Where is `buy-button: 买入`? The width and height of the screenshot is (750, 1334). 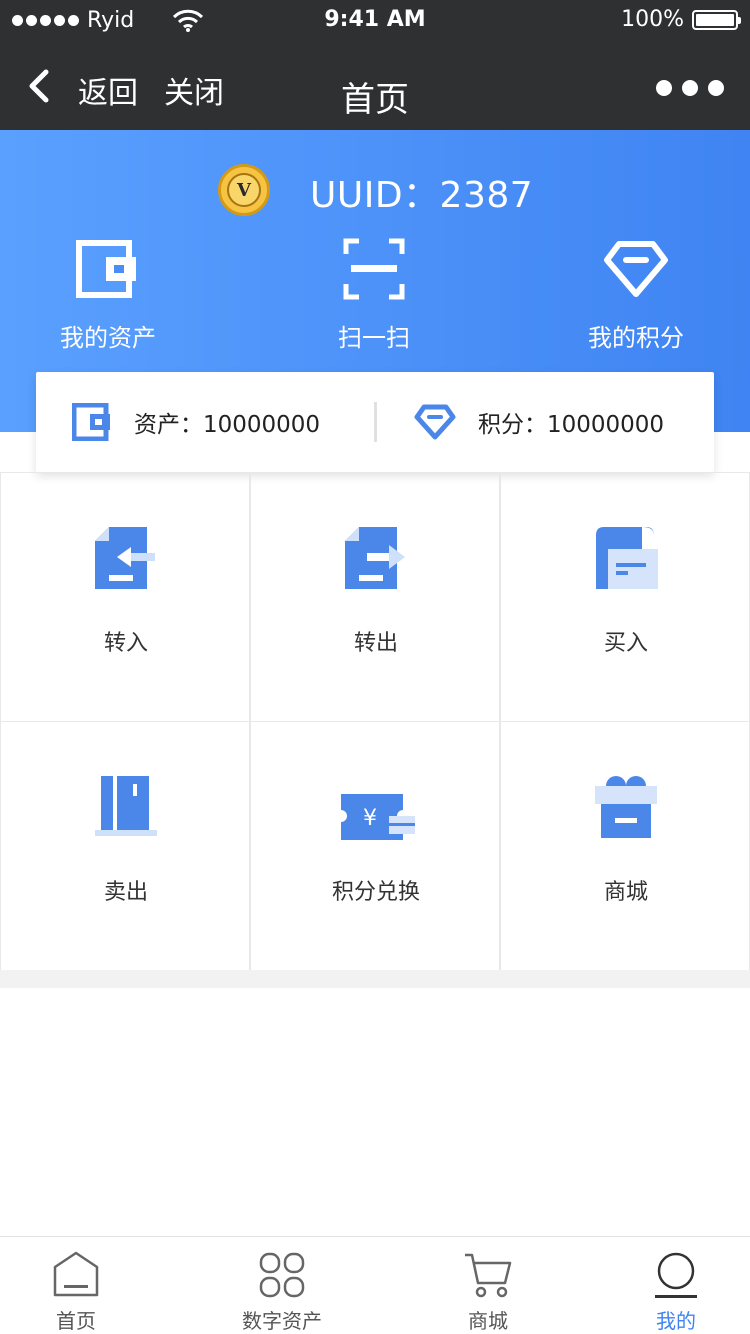 buy-button: 买入 is located at coordinates (625, 597).